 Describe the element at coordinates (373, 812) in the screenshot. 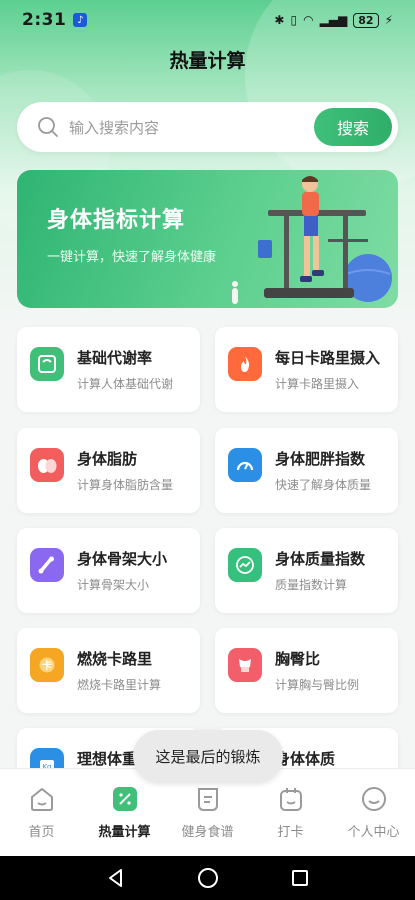

I see `tab-profile: 个人中心` at that location.